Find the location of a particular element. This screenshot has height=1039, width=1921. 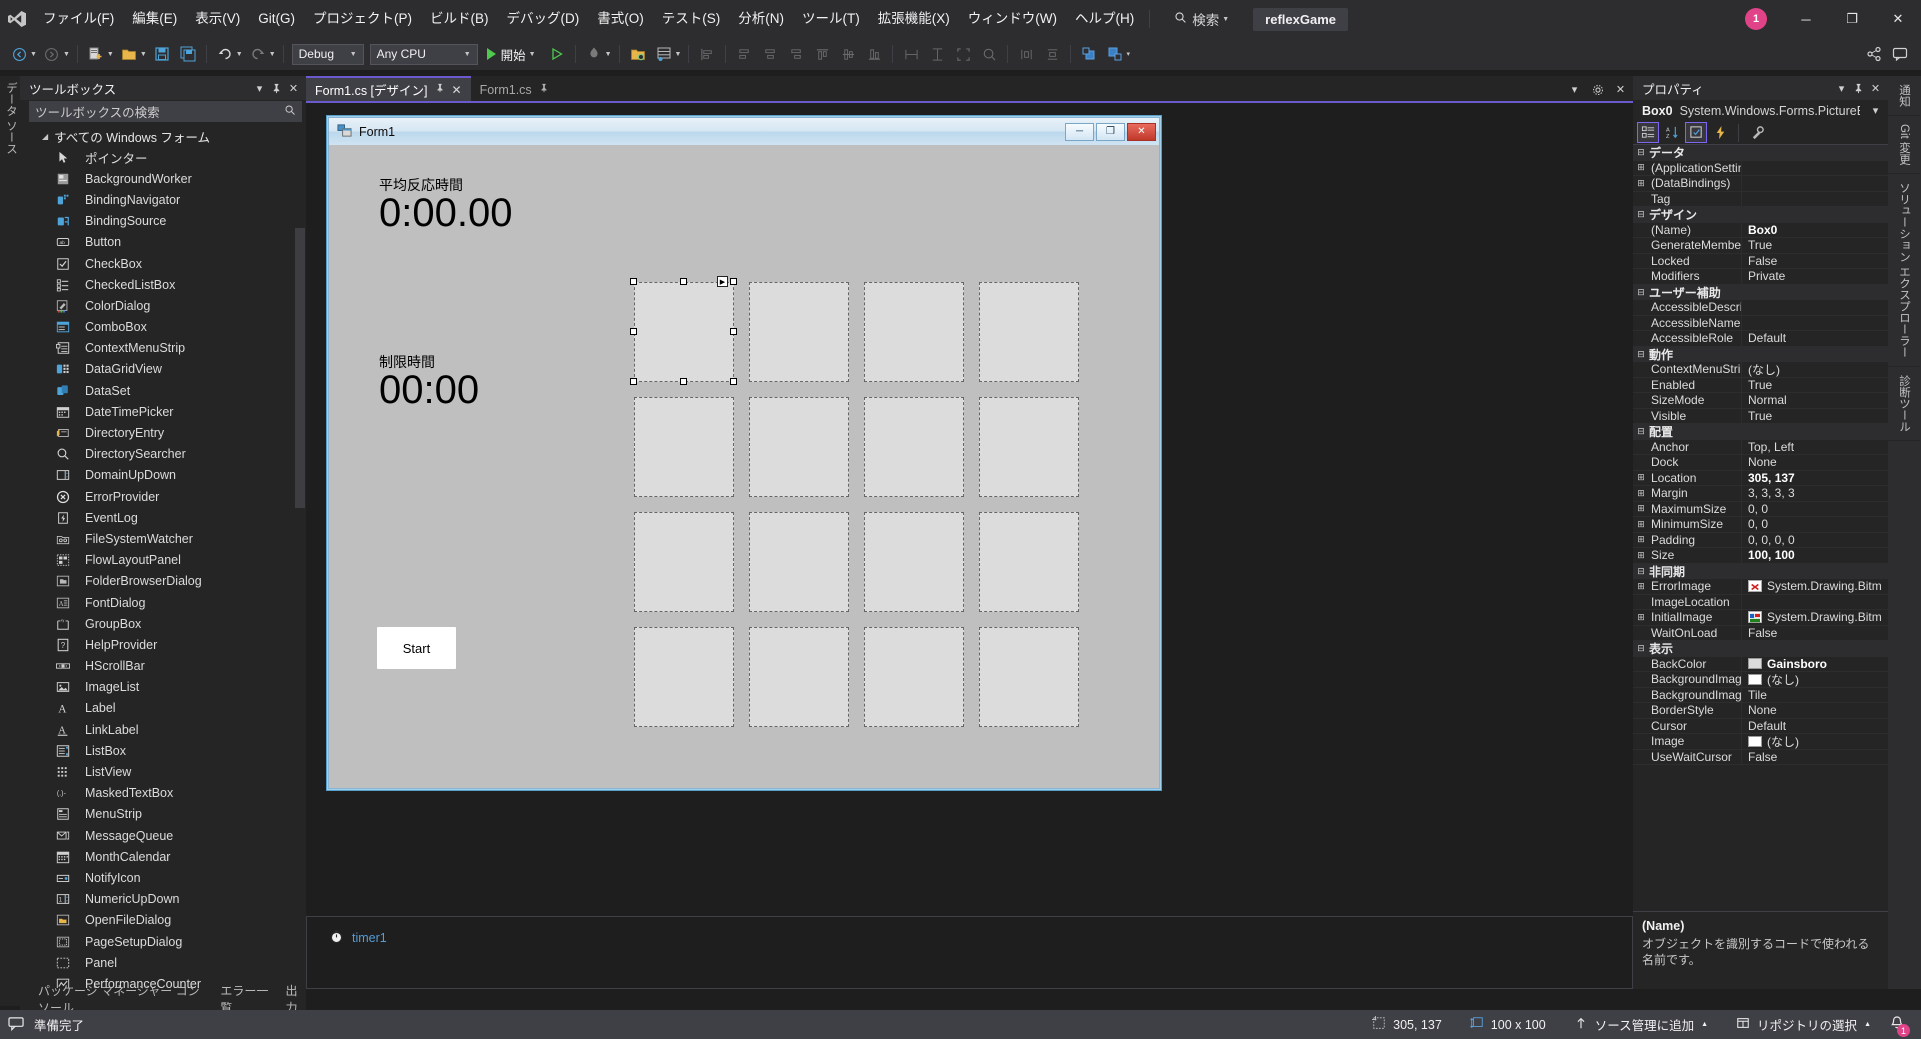

property-row: ⊞ Margin 3, 3, 3, 3 is located at coordinates (1760, 494).